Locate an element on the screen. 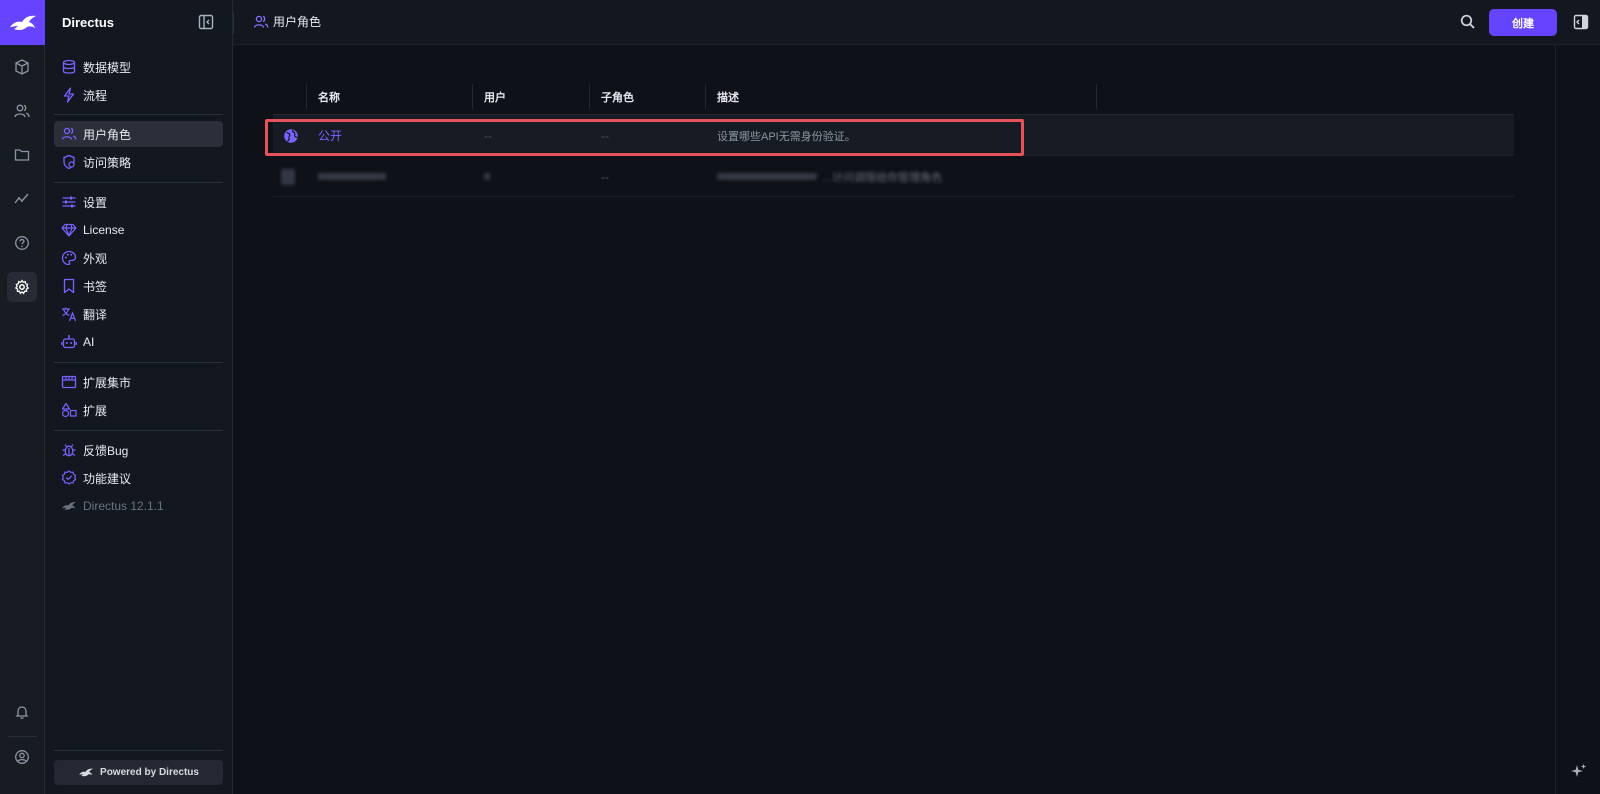 Image resolution: width=1600 pixels, height=794 pixels. diamond-icon is located at coordinates (69, 230).